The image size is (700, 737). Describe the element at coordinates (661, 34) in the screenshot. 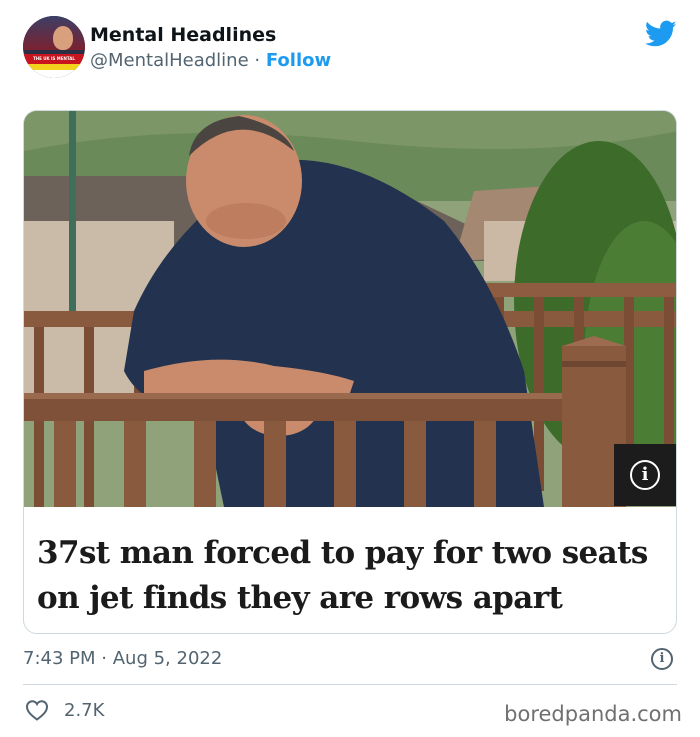

I see `twitter-bird-icon` at that location.